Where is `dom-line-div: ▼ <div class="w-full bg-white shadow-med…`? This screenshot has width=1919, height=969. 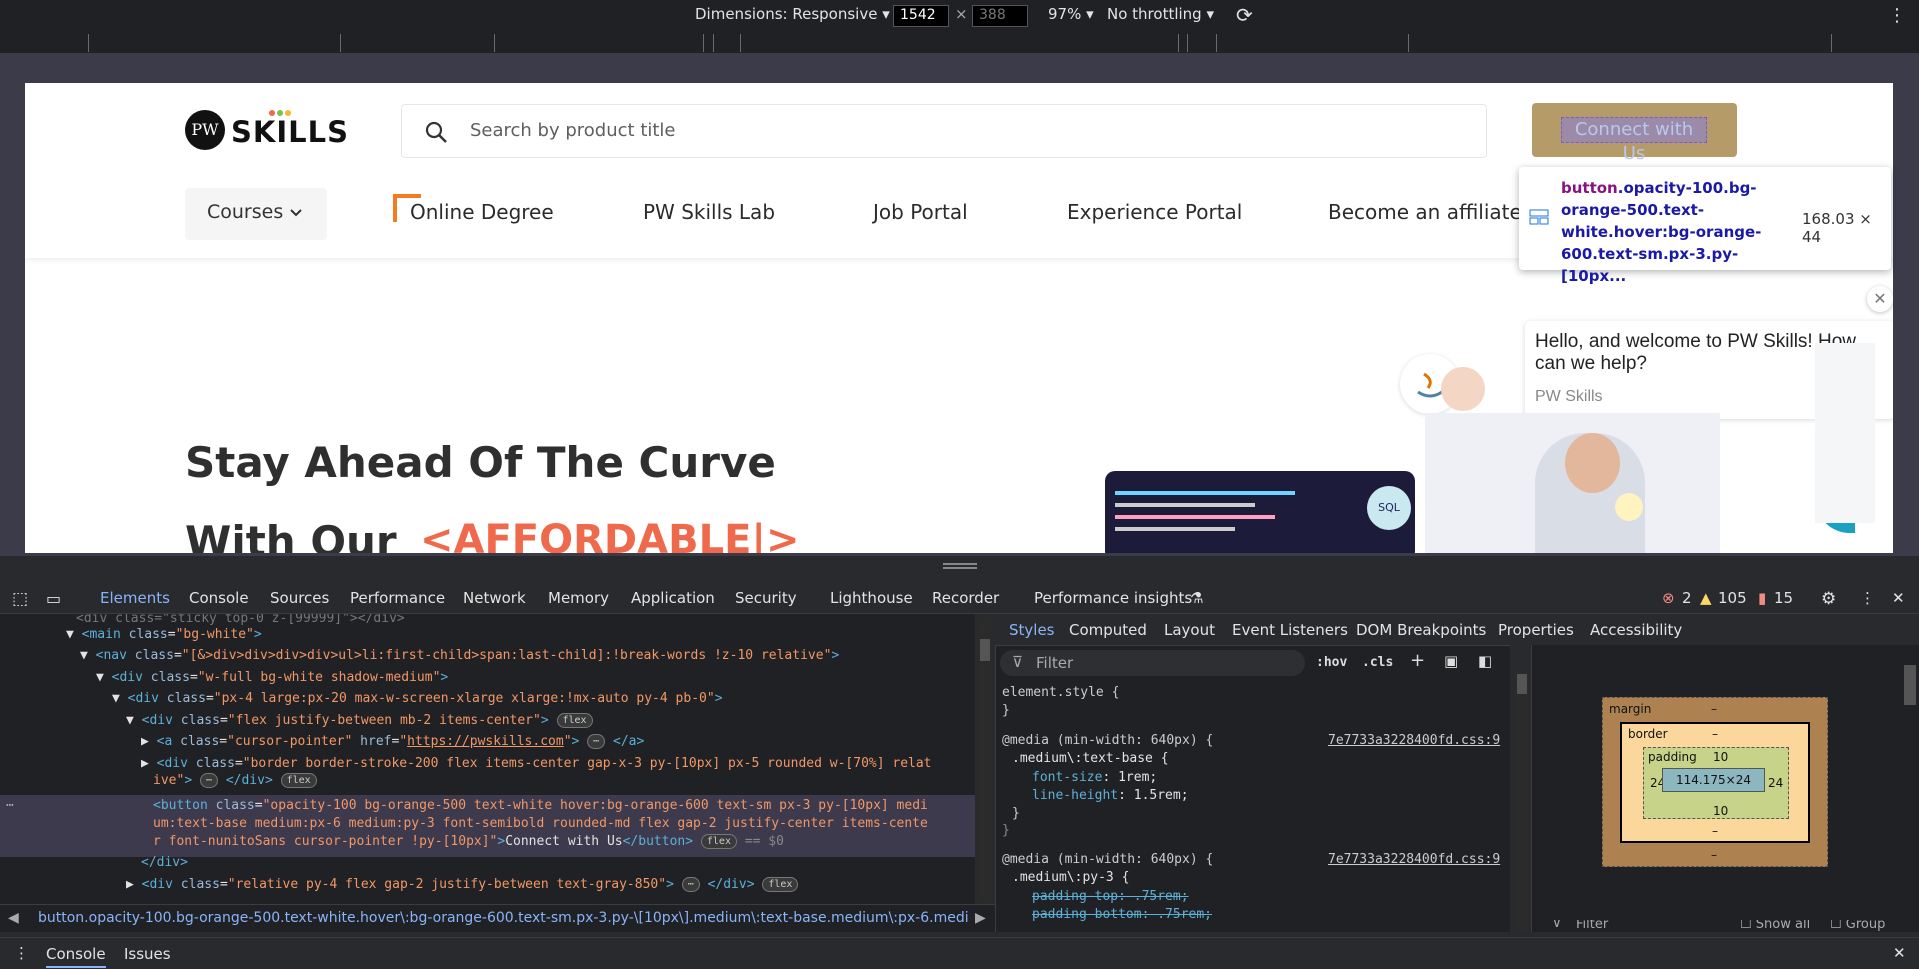 dom-line-div: ▼ <div class="w-full bg-white shadow-med… is located at coordinates (272, 677).